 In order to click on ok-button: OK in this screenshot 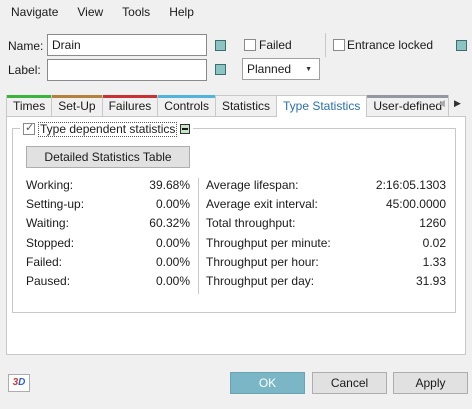, I will do `click(267, 383)`.